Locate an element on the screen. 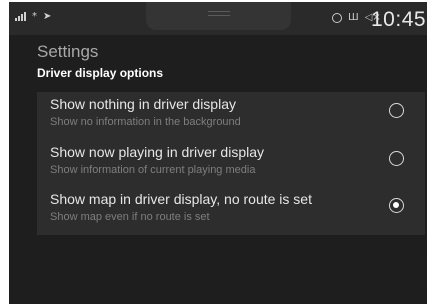  document-id: G053249 is located at coordinates (424, 273).